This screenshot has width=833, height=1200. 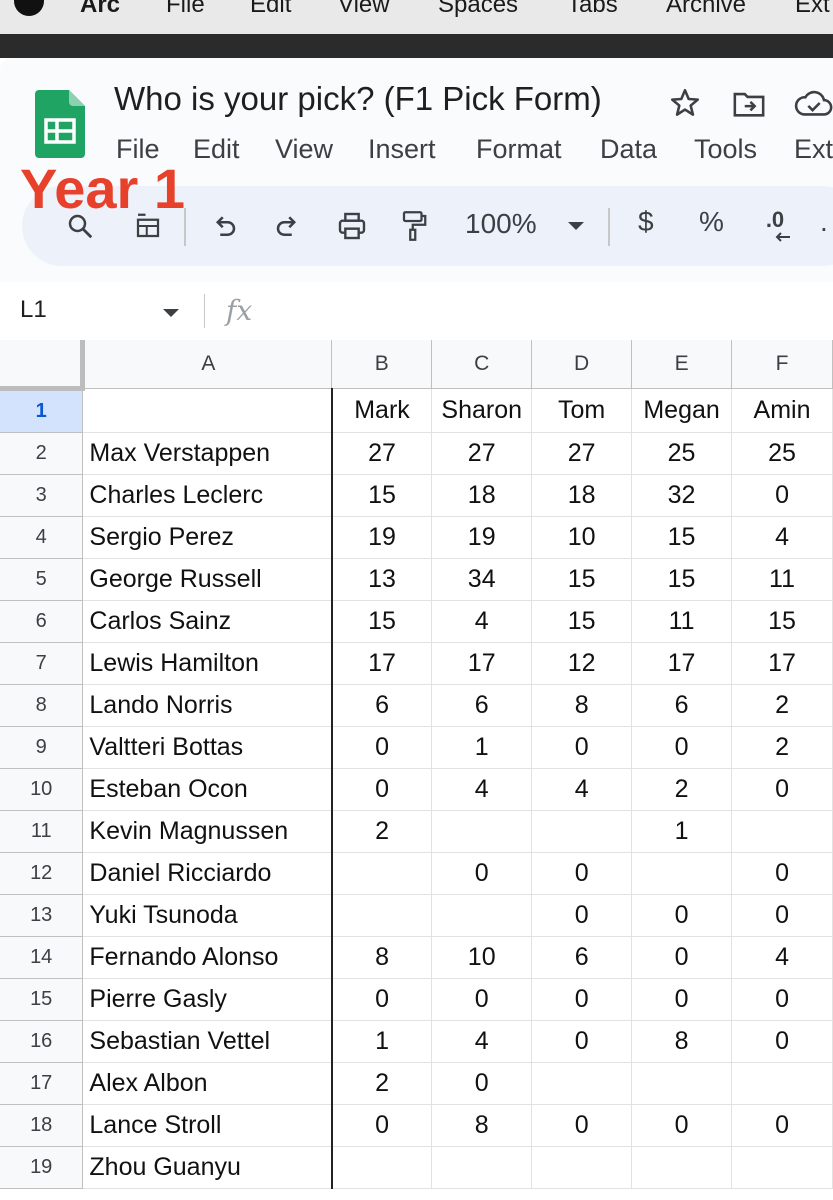 What do you see at coordinates (42, 453) in the screenshot?
I see `row-header: 2` at bounding box center [42, 453].